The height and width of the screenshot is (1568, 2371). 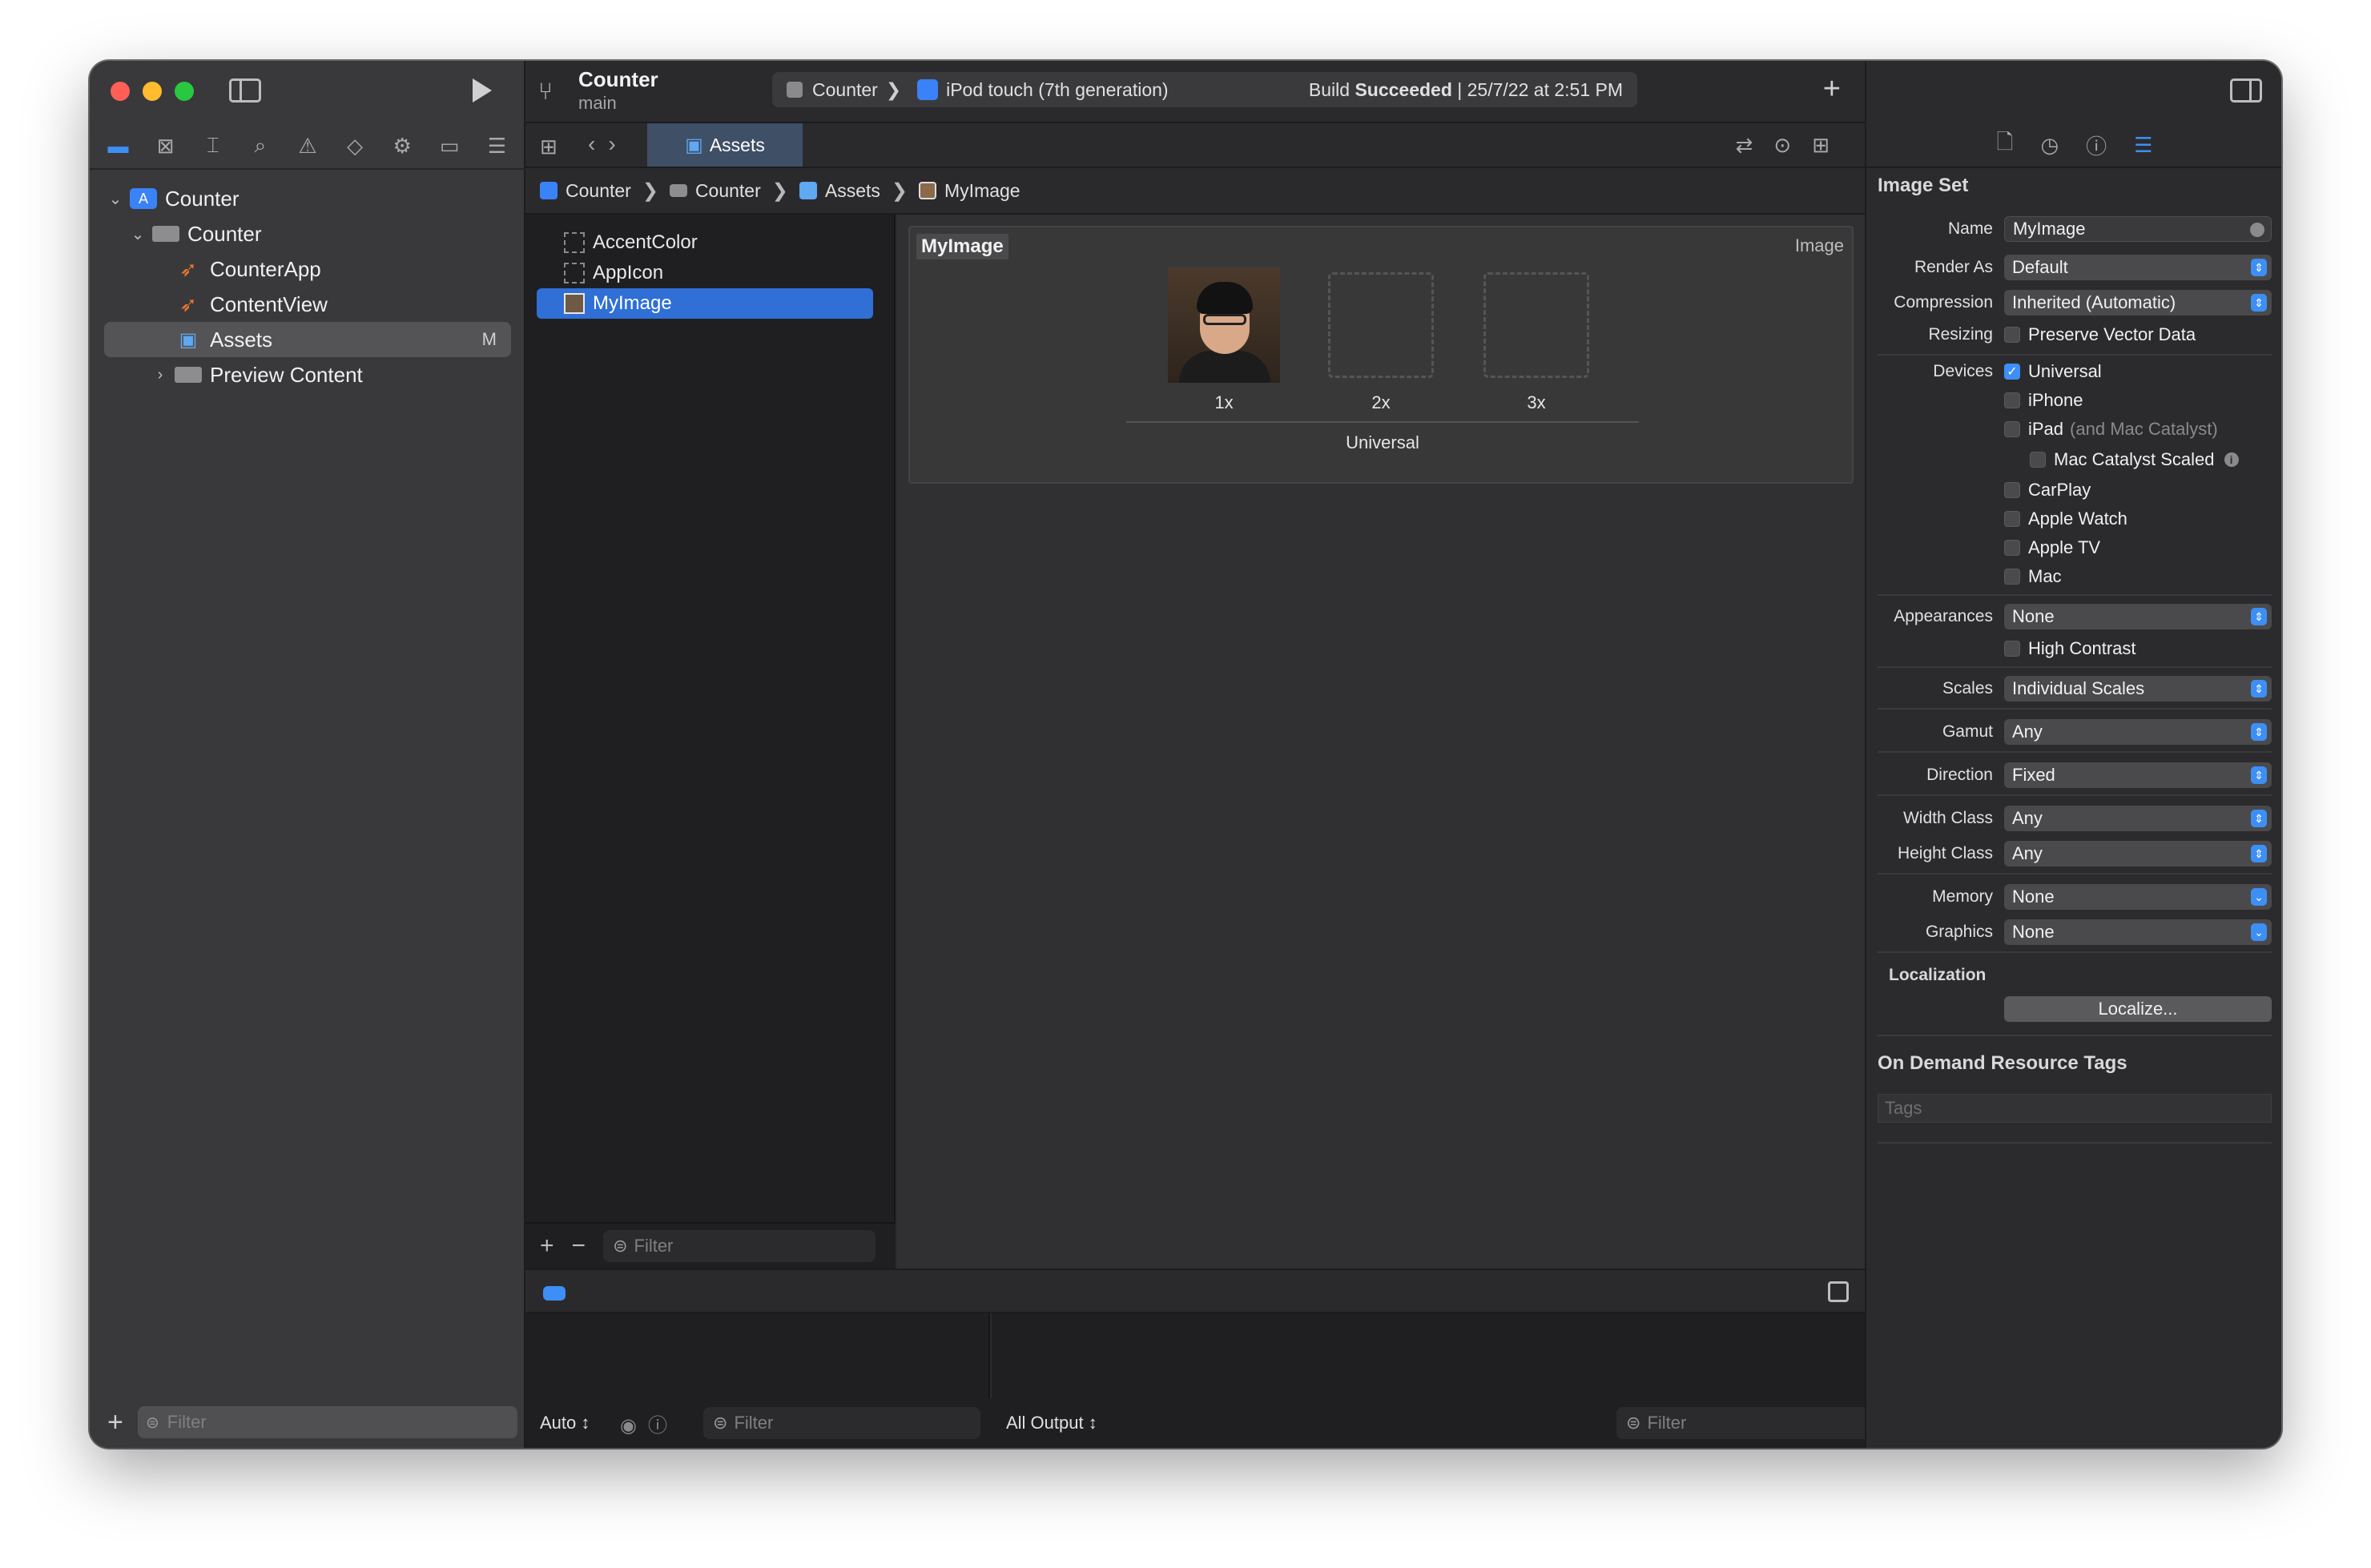 I want to click on project-name: Counter, so click(x=618, y=79).